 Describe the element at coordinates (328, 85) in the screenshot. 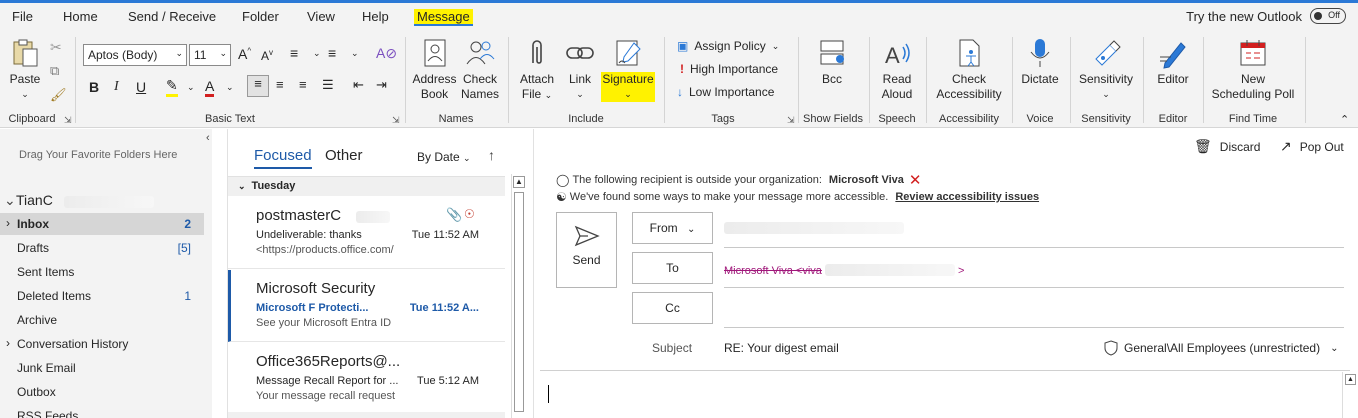

I see `justify-icon: ☰` at that location.